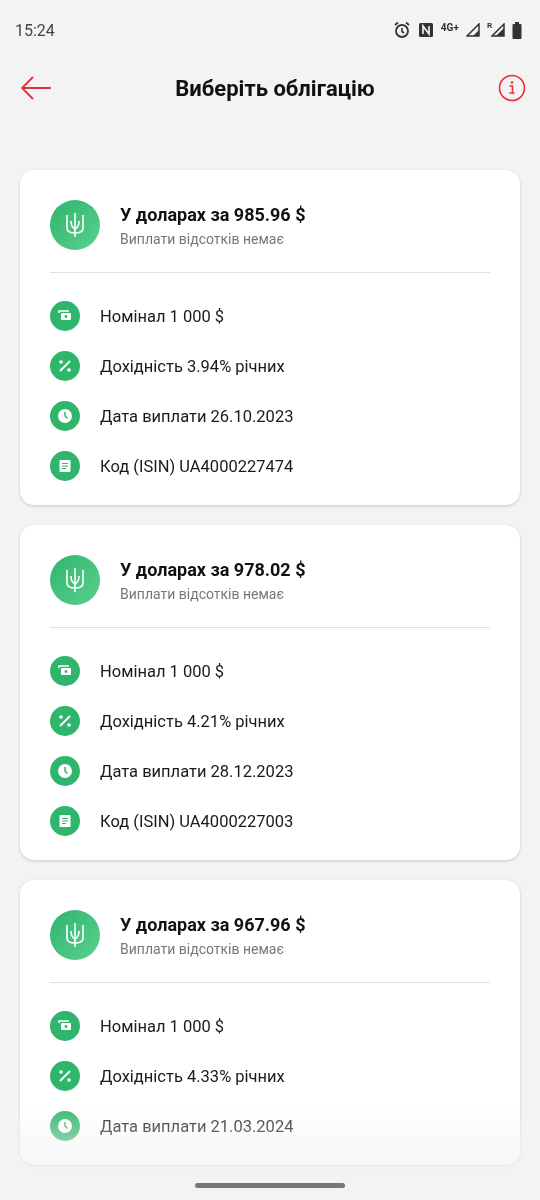  I want to click on bond-title: У доларах за 967.96 $, so click(213, 924).